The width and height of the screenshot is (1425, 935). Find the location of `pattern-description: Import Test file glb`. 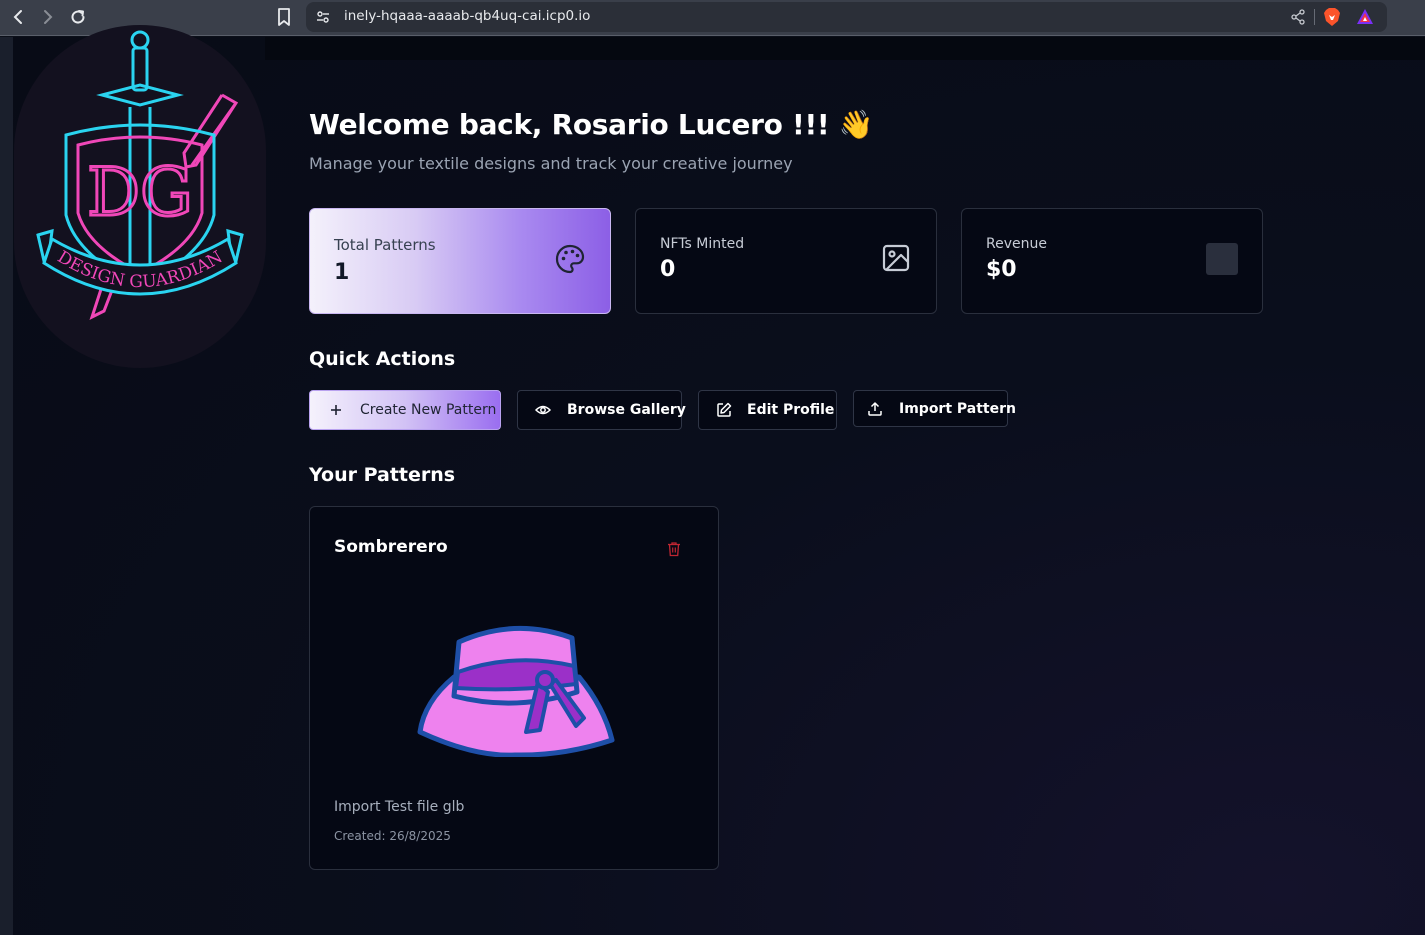

pattern-description: Import Test file glb is located at coordinates (399, 807).